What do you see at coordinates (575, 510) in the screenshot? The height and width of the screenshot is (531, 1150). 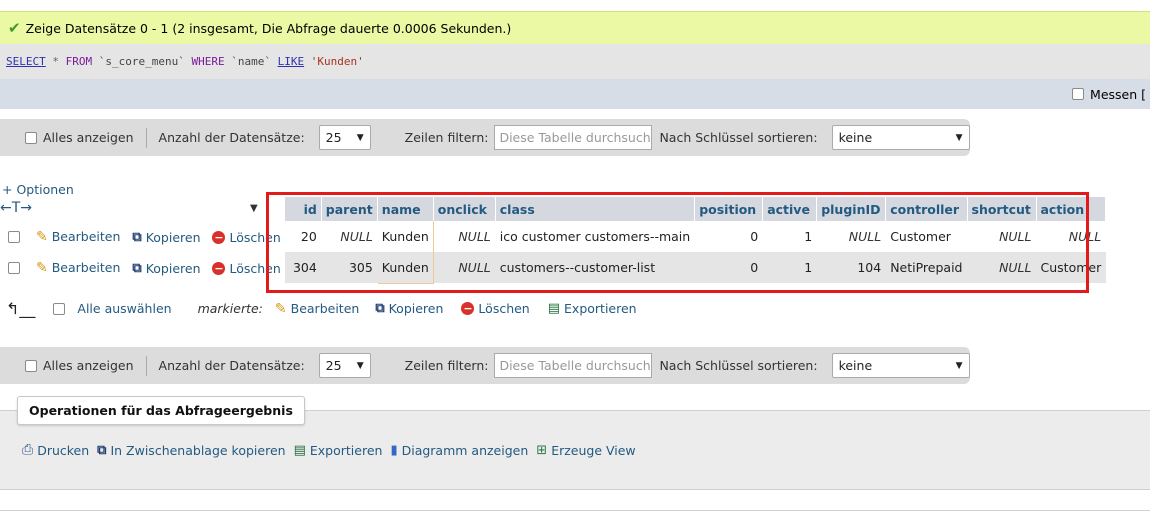 I see `divider` at bounding box center [575, 510].